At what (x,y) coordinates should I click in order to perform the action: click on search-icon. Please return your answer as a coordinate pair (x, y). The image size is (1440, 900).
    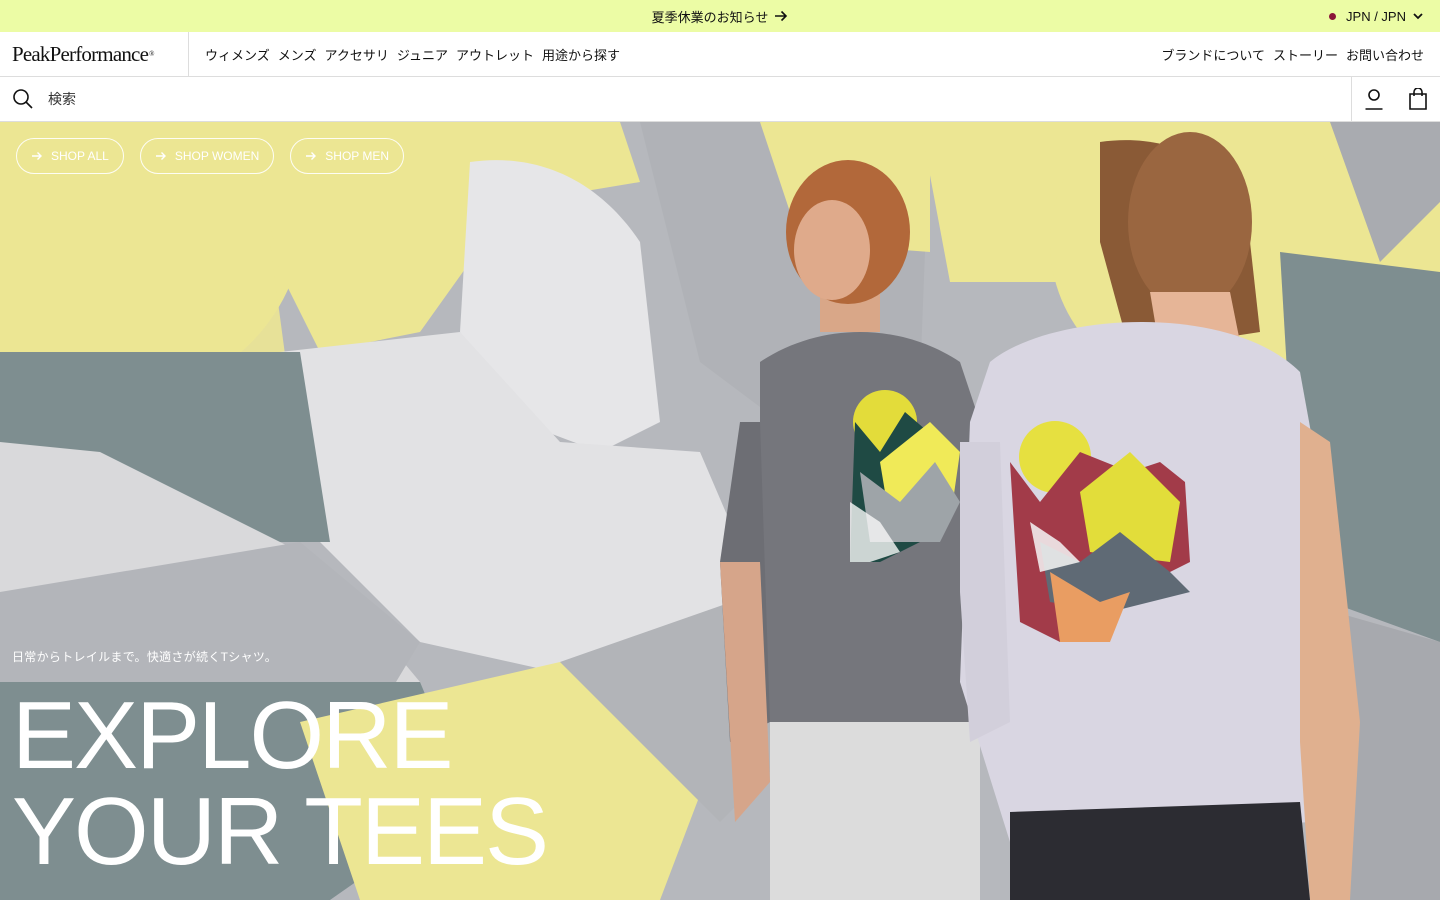
    Looking at the image, I should click on (23, 99).